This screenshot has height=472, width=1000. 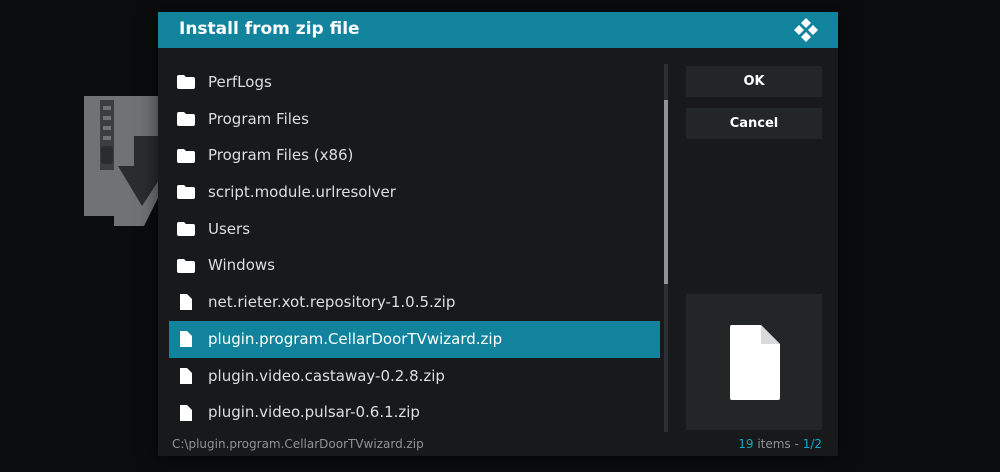 I want to click on list-item-label: script.module.urlresolver, so click(x=302, y=192).